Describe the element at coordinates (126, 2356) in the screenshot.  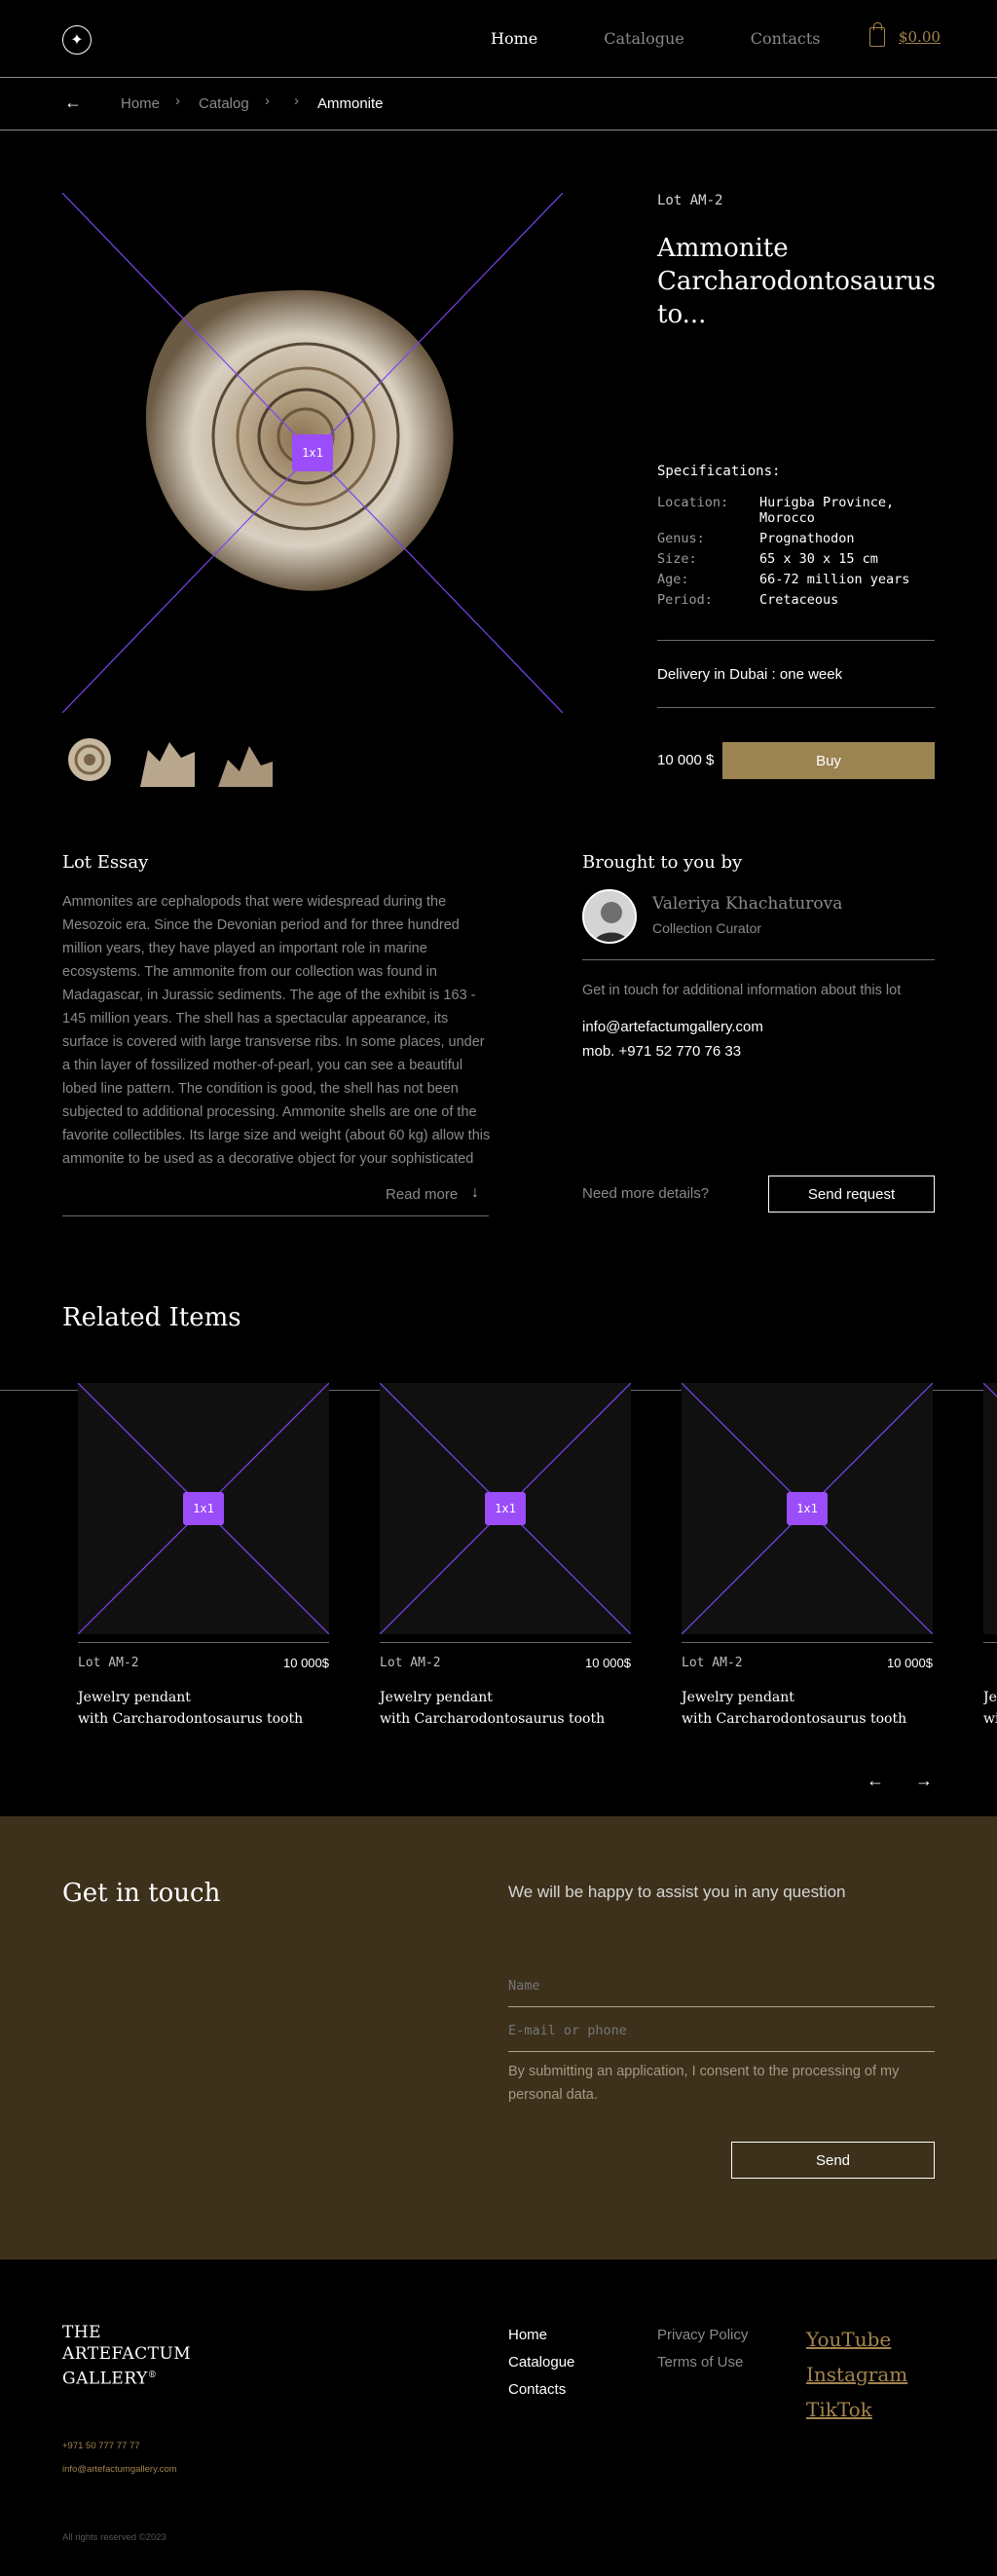
I see `footer-logo: THE ARTEFACTUM GALLERY®` at that location.